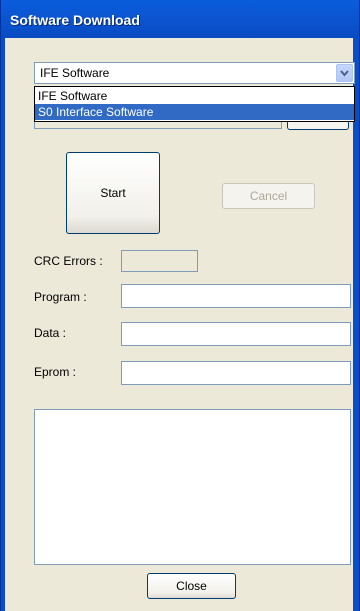 This screenshot has width=360, height=611. What do you see at coordinates (236, 296) in the screenshot?
I see `program-field` at bounding box center [236, 296].